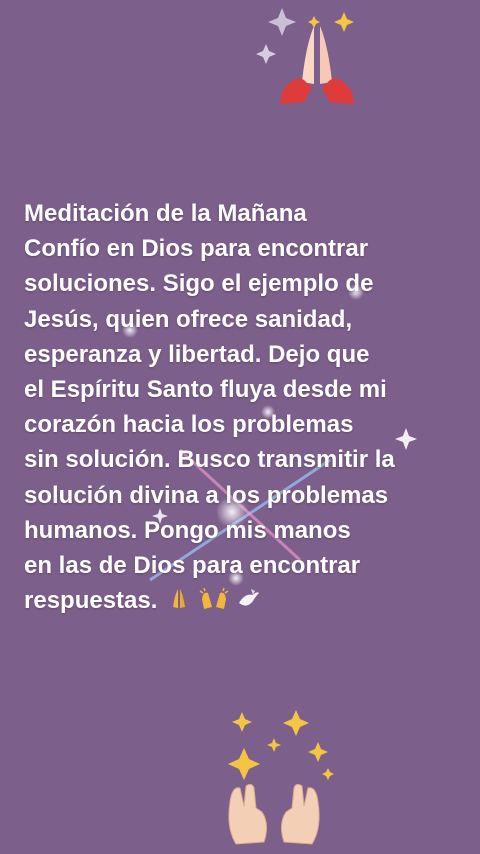 This screenshot has width=480, height=854. What do you see at coordinates (205, 390) in the screenshot?
I see `meditation-line: el Espíritu Santo fluya desde mi` at bounding box center [205, 390].